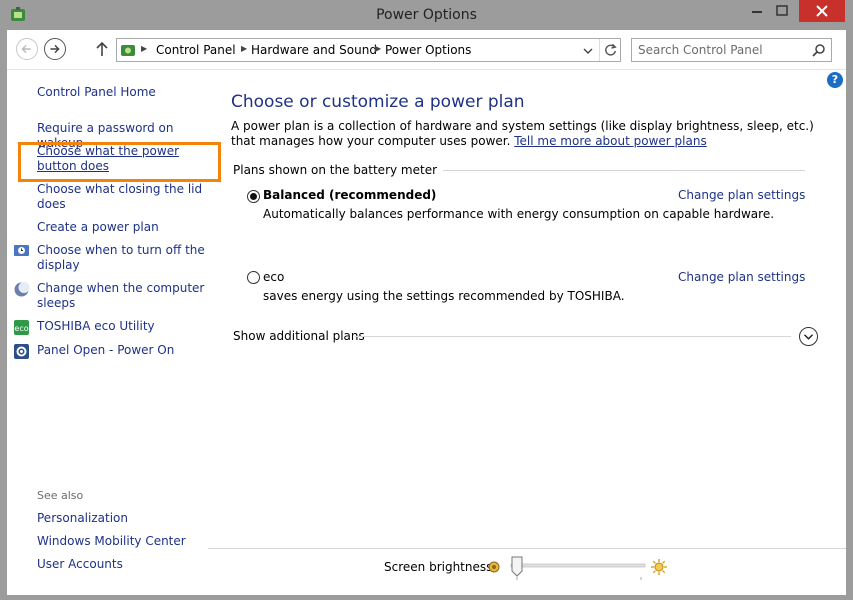  What do you see at coordinates (757, 11) in the screenshot?
I see `minimize-button` at bounding box center [757, 11].